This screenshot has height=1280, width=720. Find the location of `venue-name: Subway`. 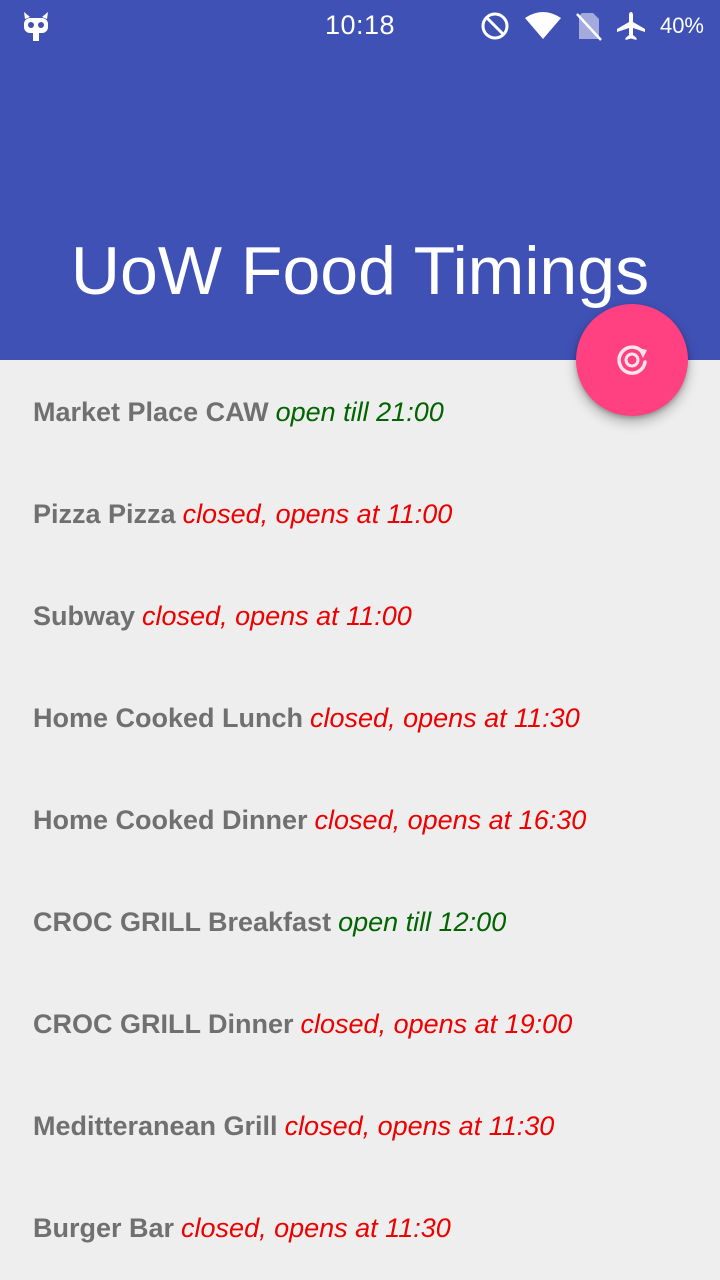

venue-name: Subway is located at coordinates (84, 616).